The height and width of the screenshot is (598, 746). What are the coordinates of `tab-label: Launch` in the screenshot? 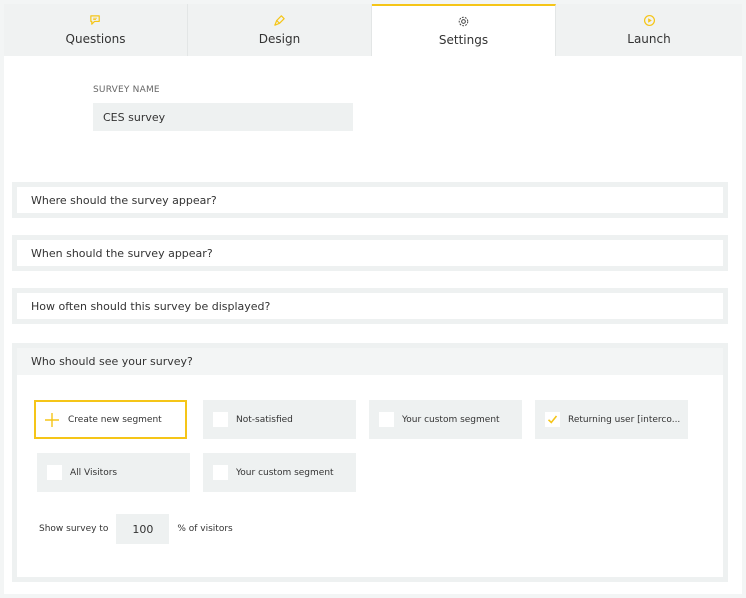 It's located at (649, 39).